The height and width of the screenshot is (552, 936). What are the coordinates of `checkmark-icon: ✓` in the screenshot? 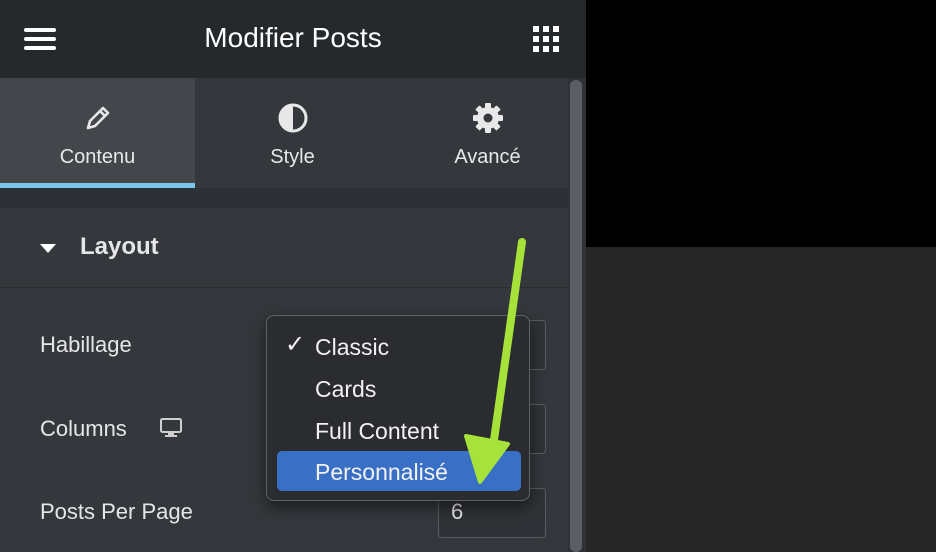 It's located at (295, 344).